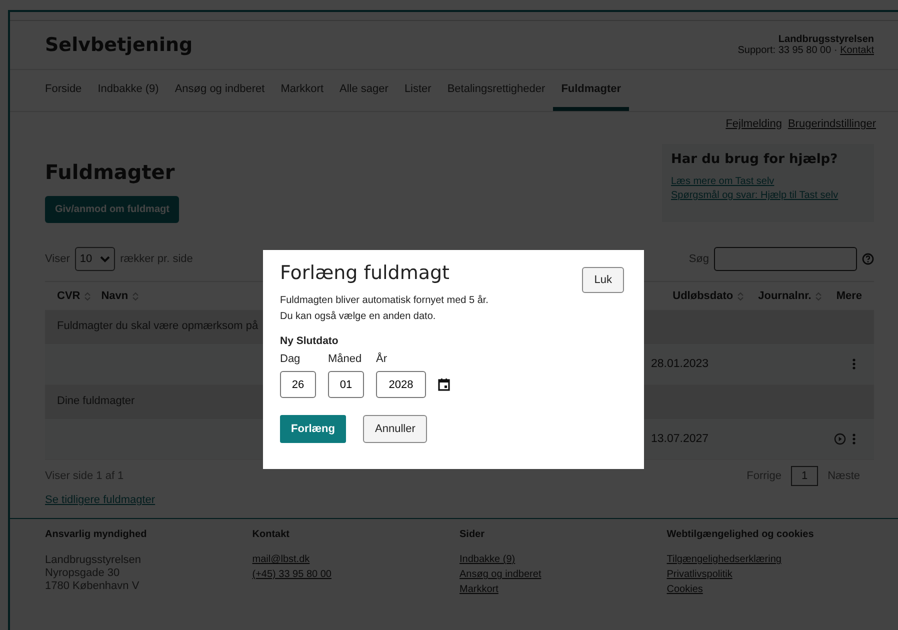  I want to click on date-field: 01, so click(346, 384).